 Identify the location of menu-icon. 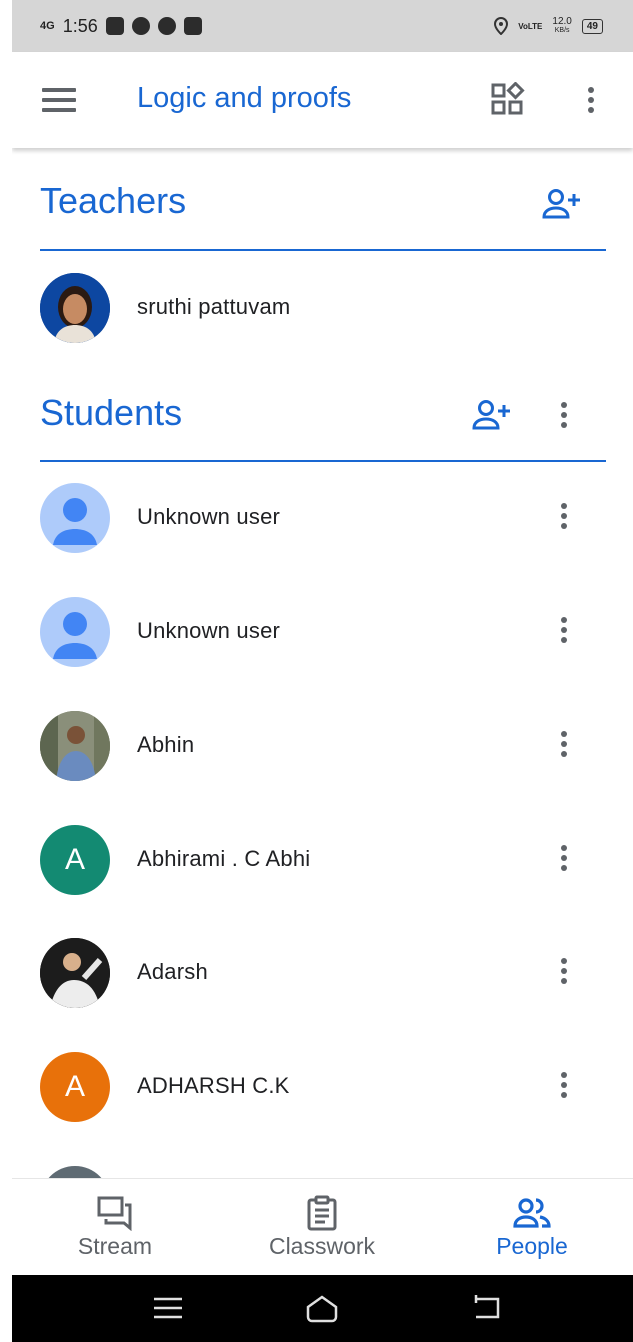
(59, 100).